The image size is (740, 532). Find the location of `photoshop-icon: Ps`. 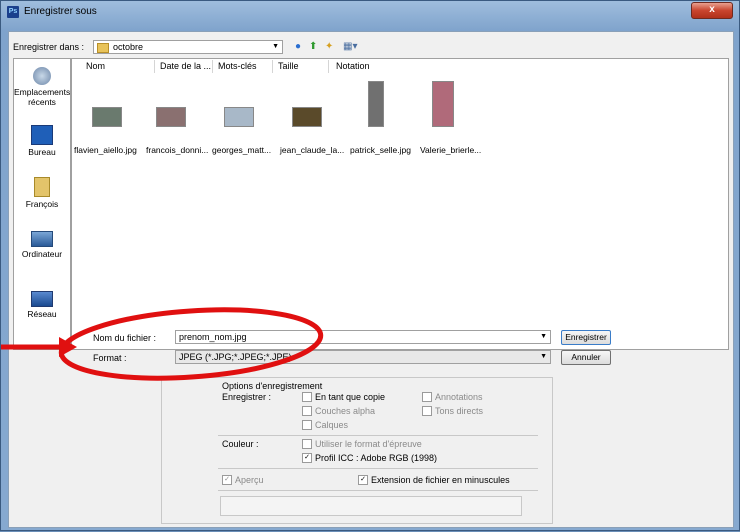

photoshop-icon: Ps is located at coordinates (13, 12).